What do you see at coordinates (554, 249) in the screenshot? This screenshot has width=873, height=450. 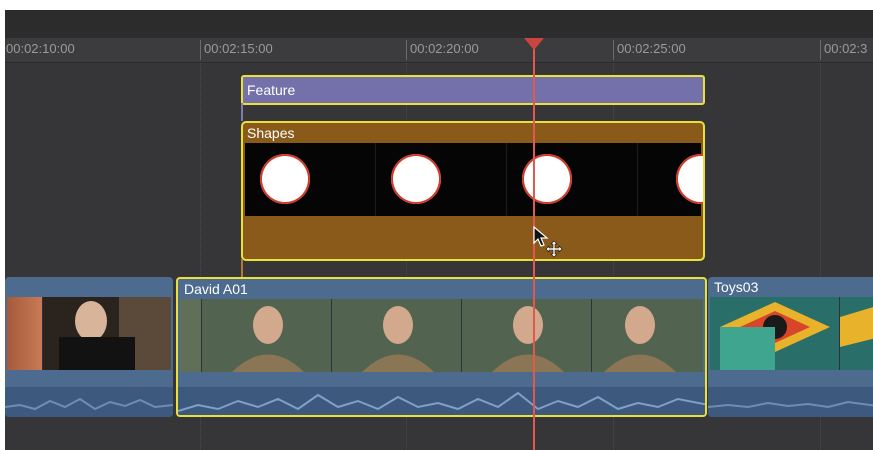 I see `move-arrows-icon` at bounding box center [554, 249].